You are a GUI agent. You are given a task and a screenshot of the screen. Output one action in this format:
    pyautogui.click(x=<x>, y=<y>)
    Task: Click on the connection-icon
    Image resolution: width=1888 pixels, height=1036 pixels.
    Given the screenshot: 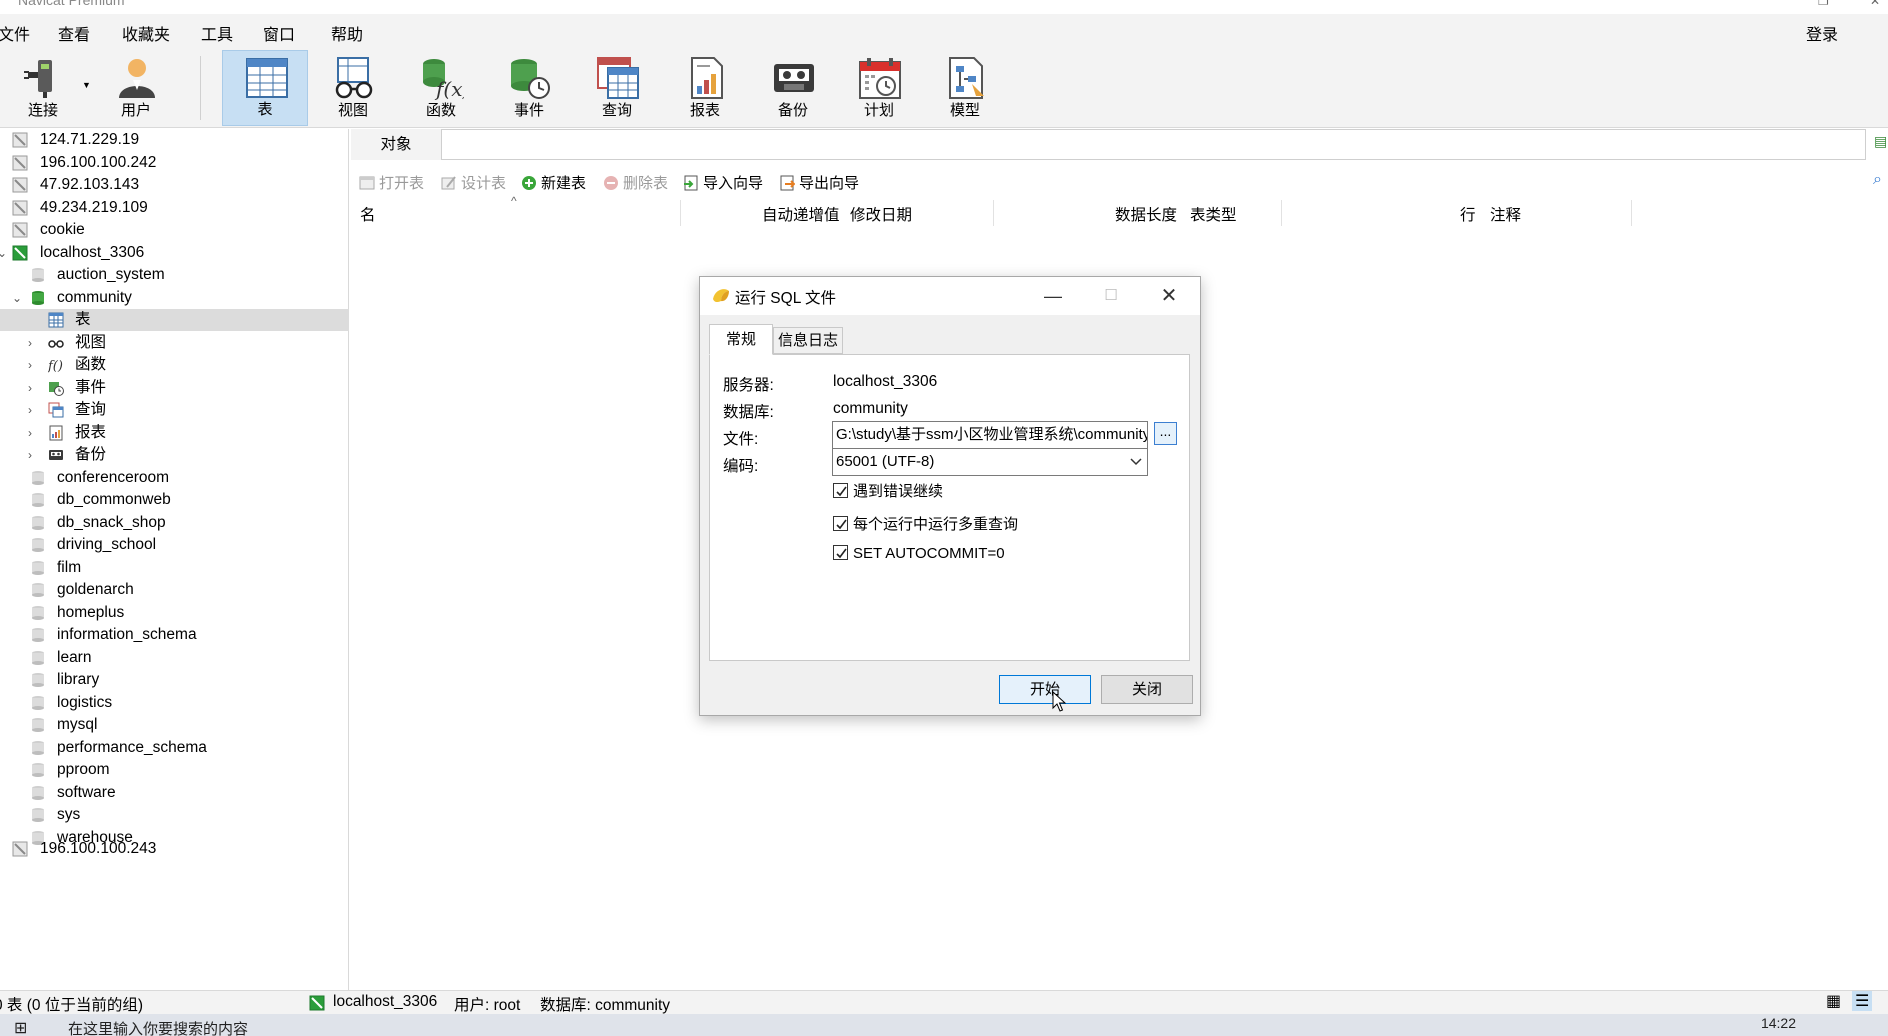 What is the action you would take?
    pyautogui.click(x=20, y=185)
    